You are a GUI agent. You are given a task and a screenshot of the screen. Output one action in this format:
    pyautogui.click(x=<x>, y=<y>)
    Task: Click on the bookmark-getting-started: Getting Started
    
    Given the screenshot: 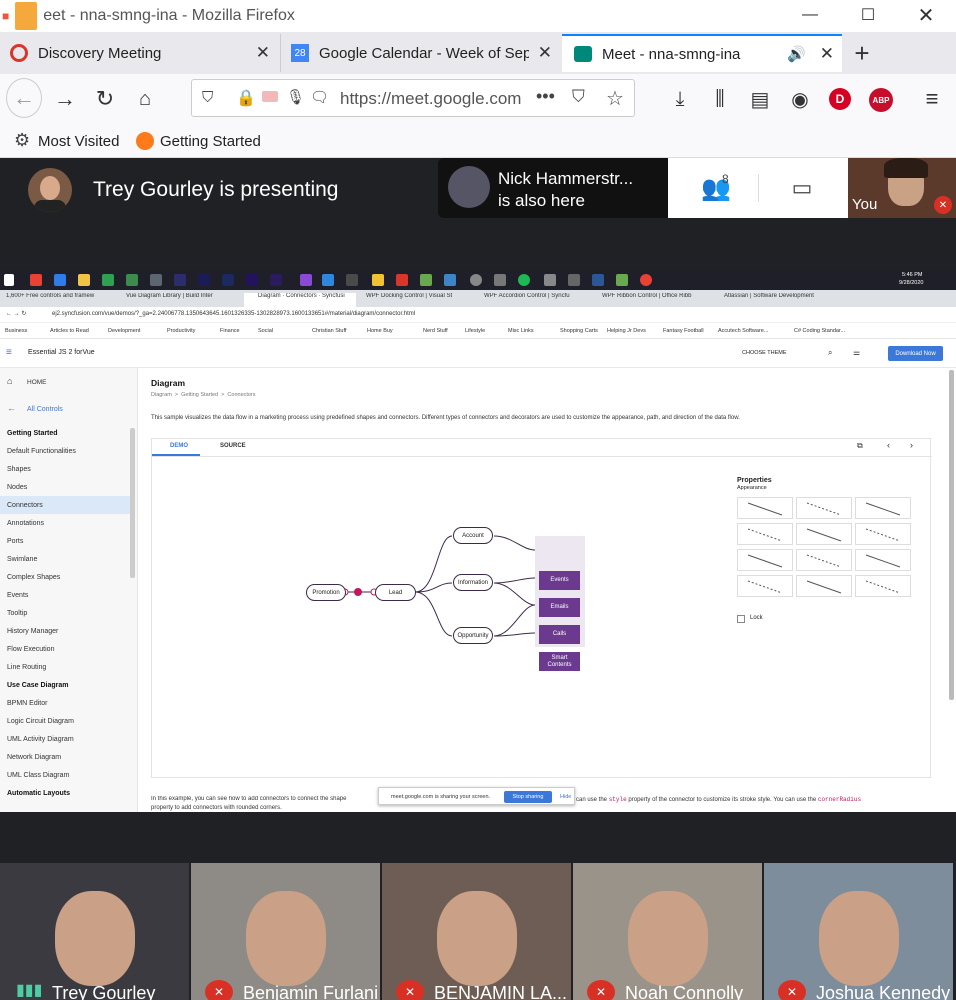 What is the action you would take?
    pyautogui.click(x=210, y=141)
    